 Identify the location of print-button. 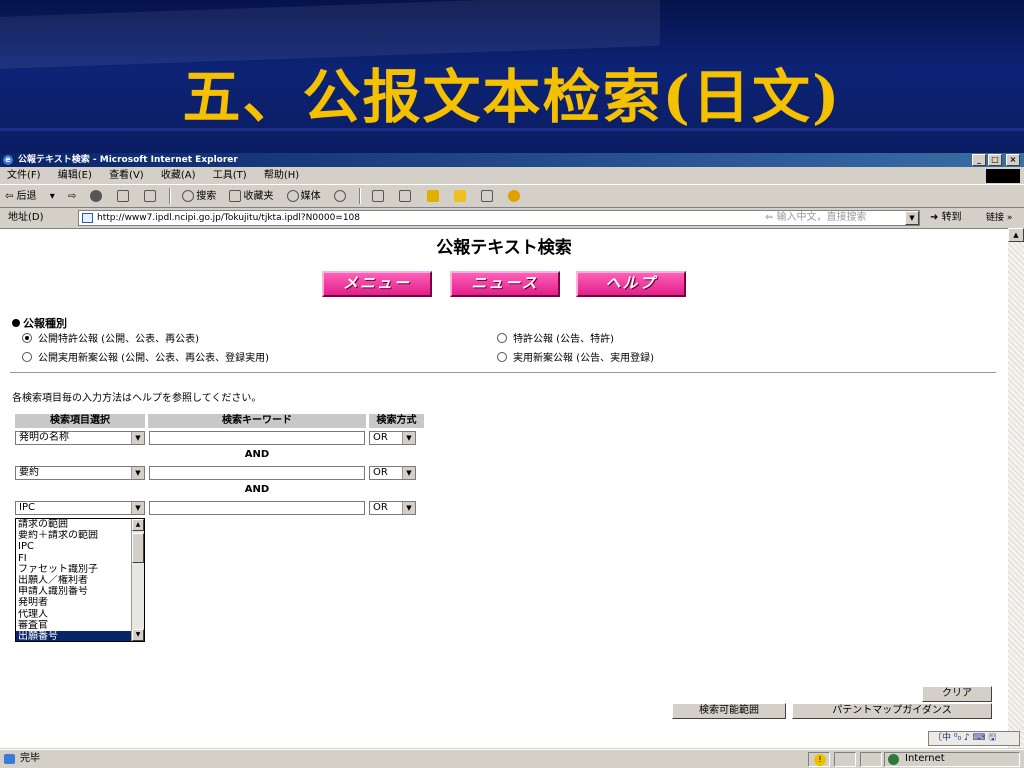
(406, 197).